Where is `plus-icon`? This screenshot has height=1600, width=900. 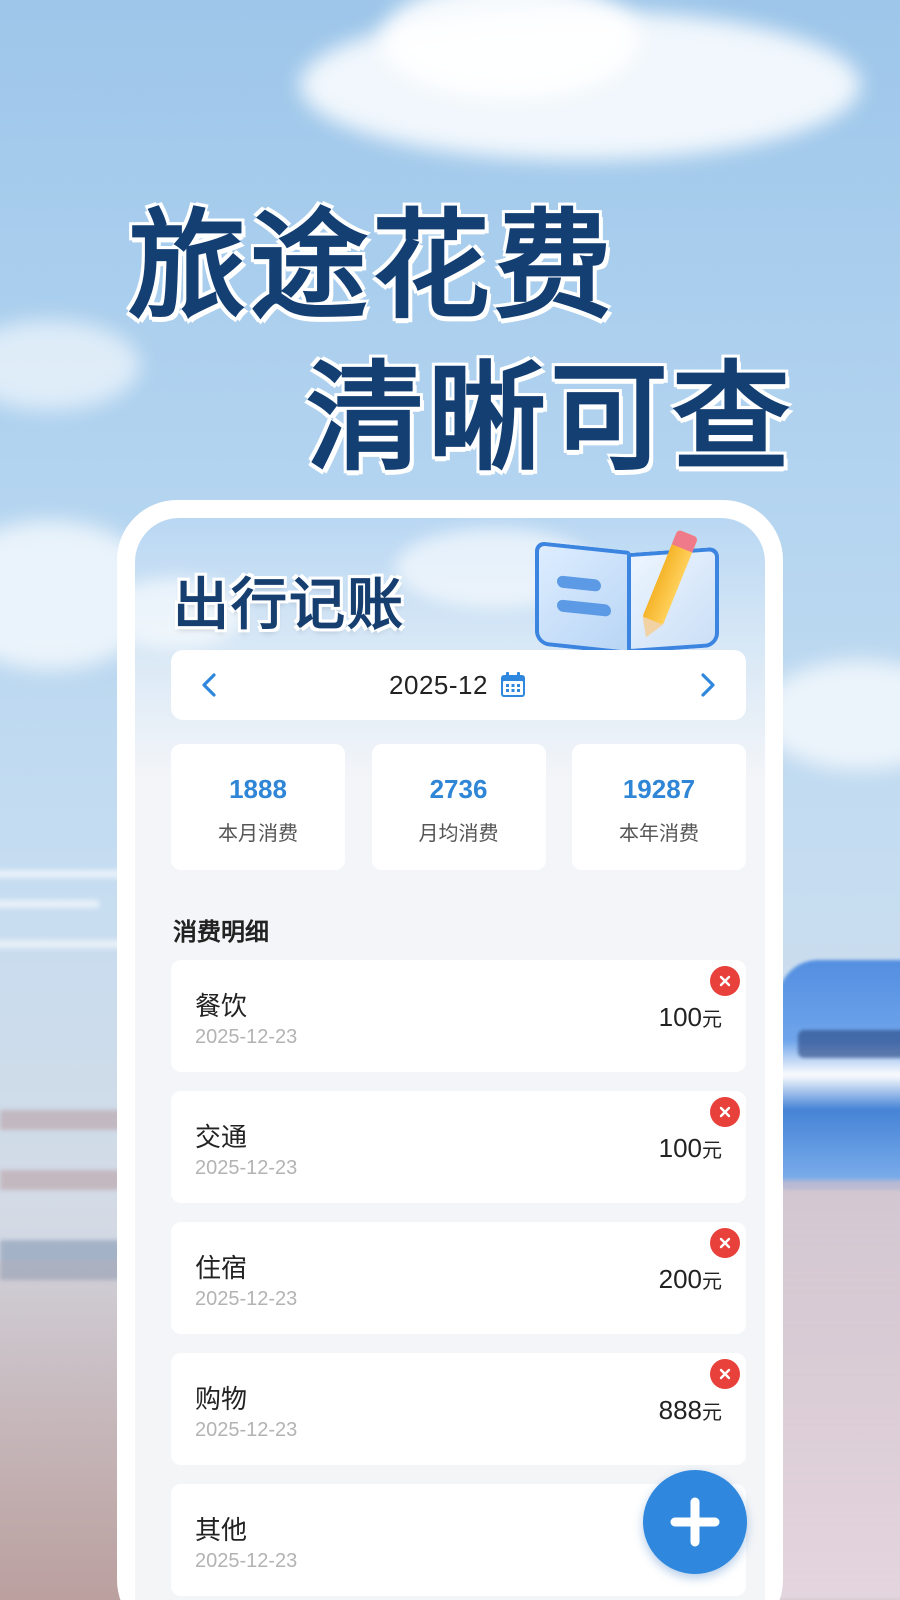
plus-icon is located at coordinates (695, 1522).